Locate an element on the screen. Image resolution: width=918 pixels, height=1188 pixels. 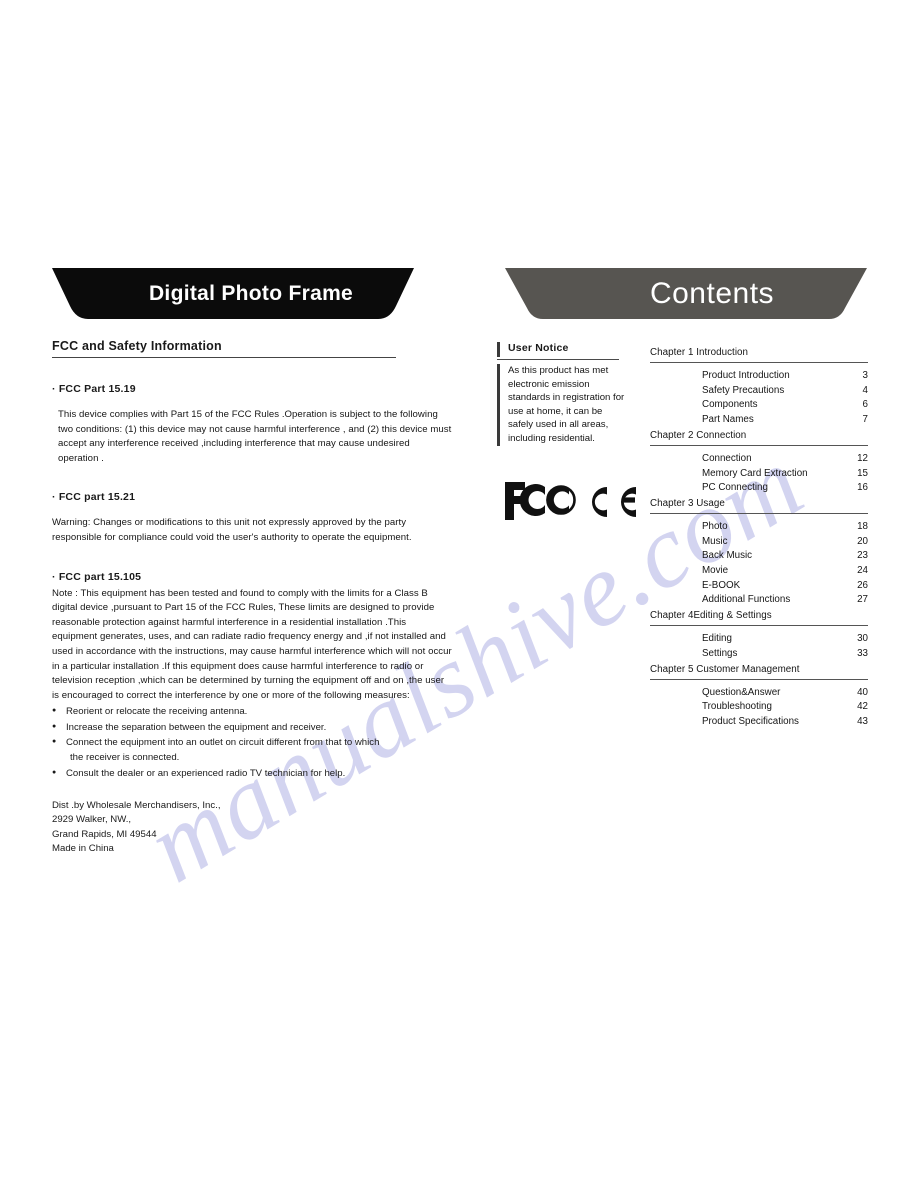
certification-marks is located at coordinates (570, 500).